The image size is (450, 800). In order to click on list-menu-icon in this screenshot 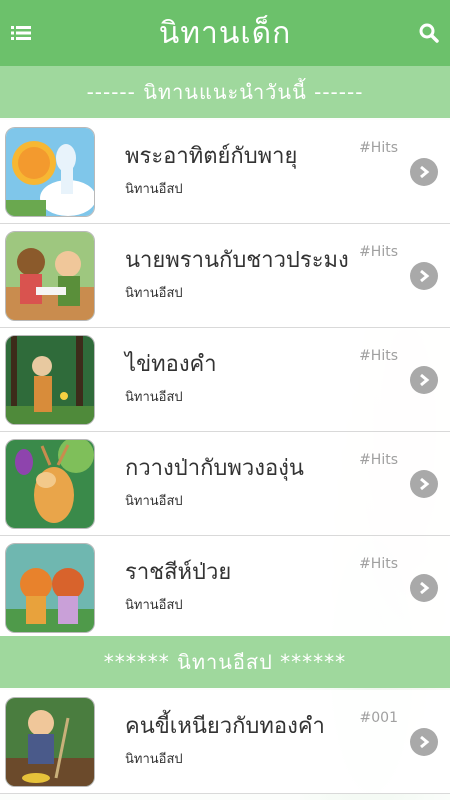, I will do `click(21, 33)`.